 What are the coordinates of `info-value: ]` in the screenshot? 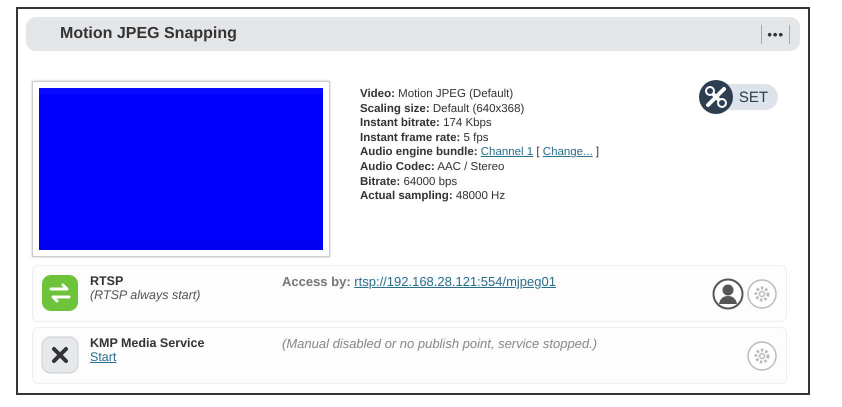 It's located at (598, 152).